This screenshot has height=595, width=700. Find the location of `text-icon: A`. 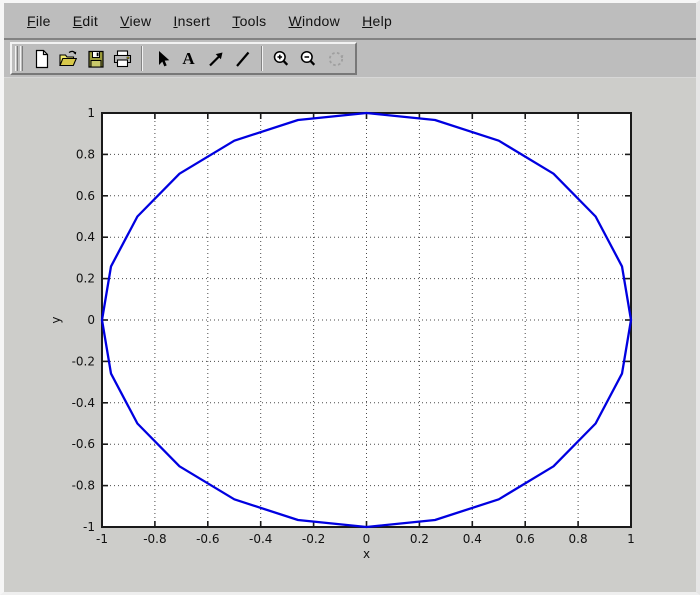

text-icon: A is located at coordinates (188, 58).